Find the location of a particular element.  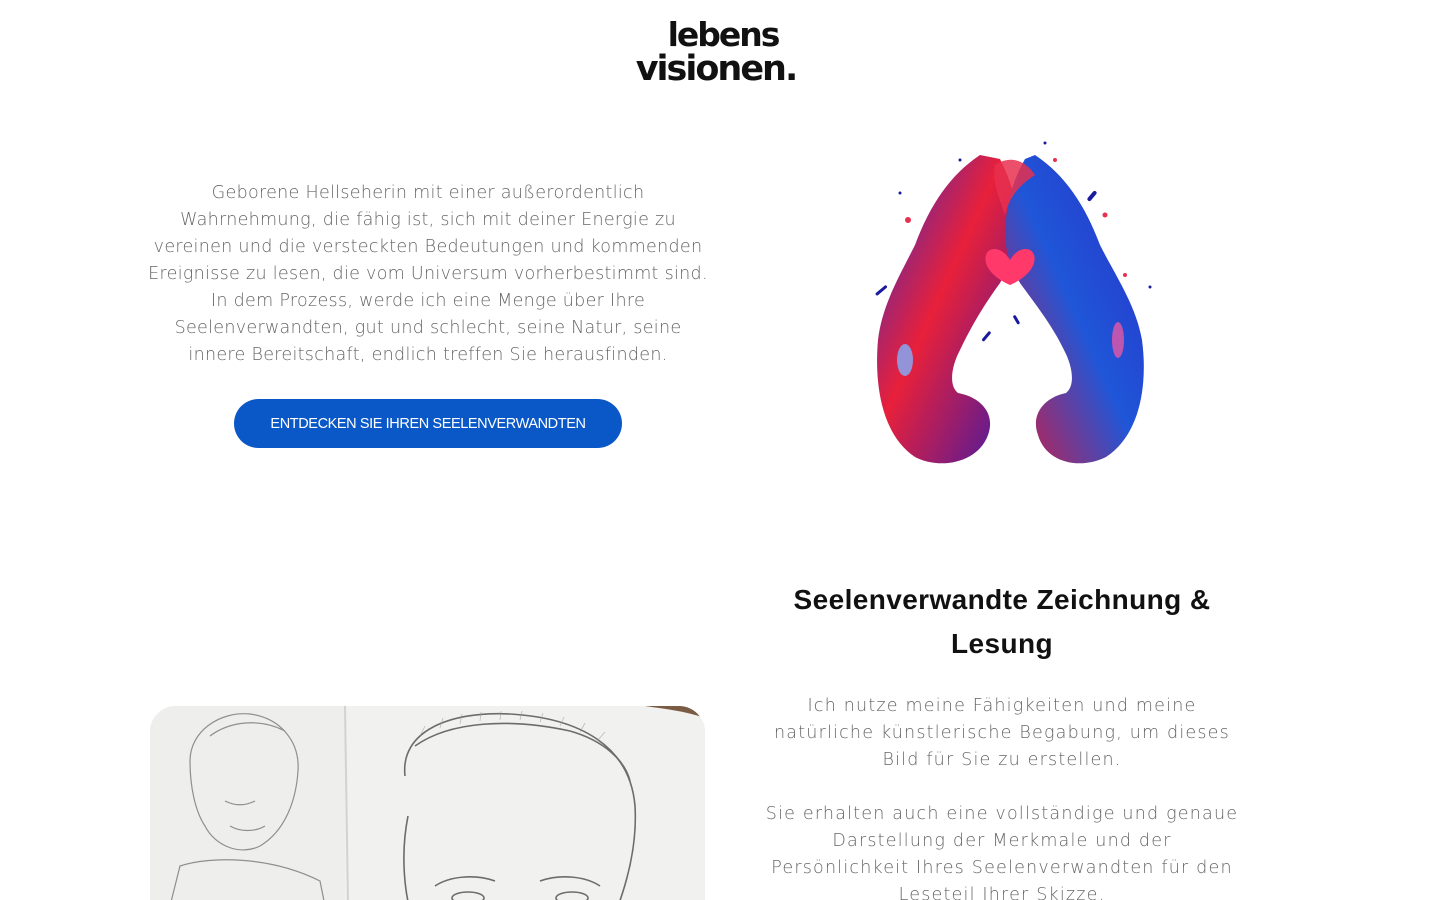

site-logo: lebens visionen. is located at coordinates (720, 56).